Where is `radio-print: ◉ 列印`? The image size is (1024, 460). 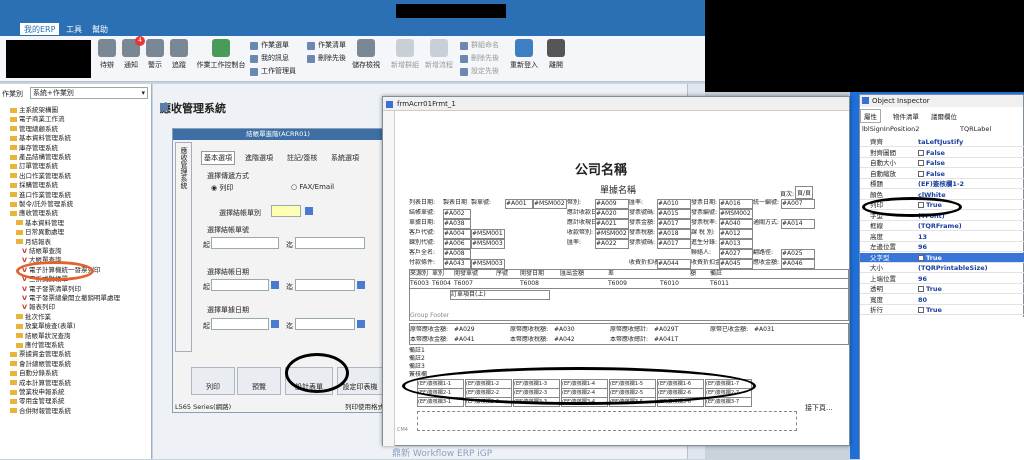
radio-print: ◉ 列印 is located at coordinates (222, 188).